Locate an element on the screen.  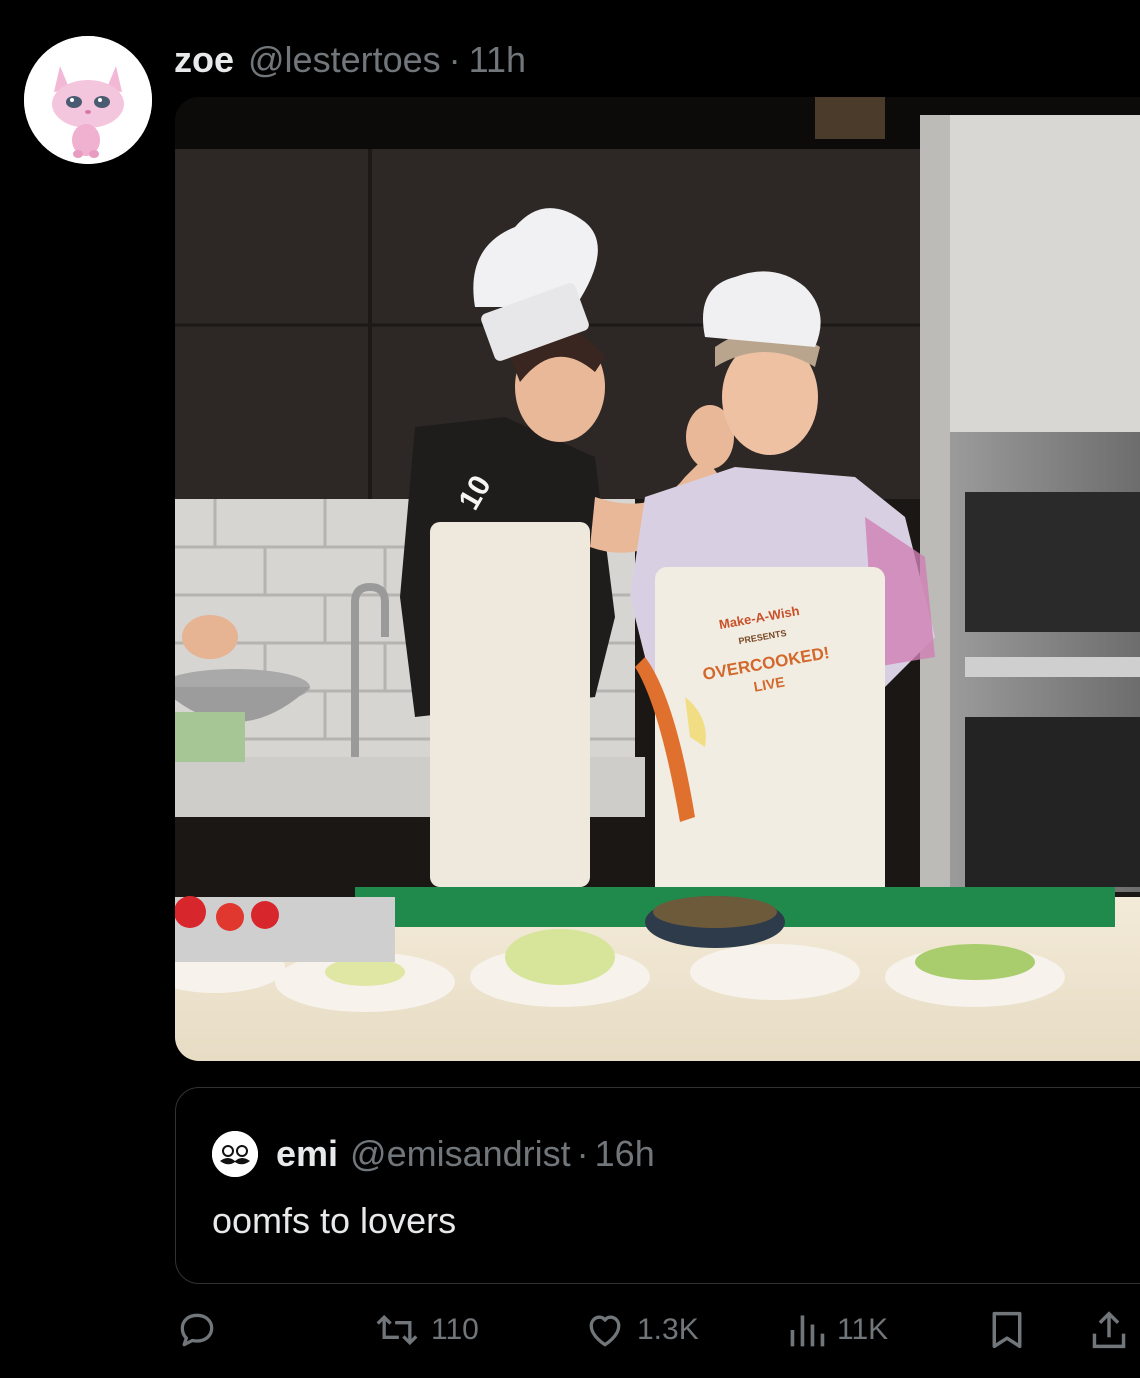
heart-icon is located at coordinates (605, 1331).